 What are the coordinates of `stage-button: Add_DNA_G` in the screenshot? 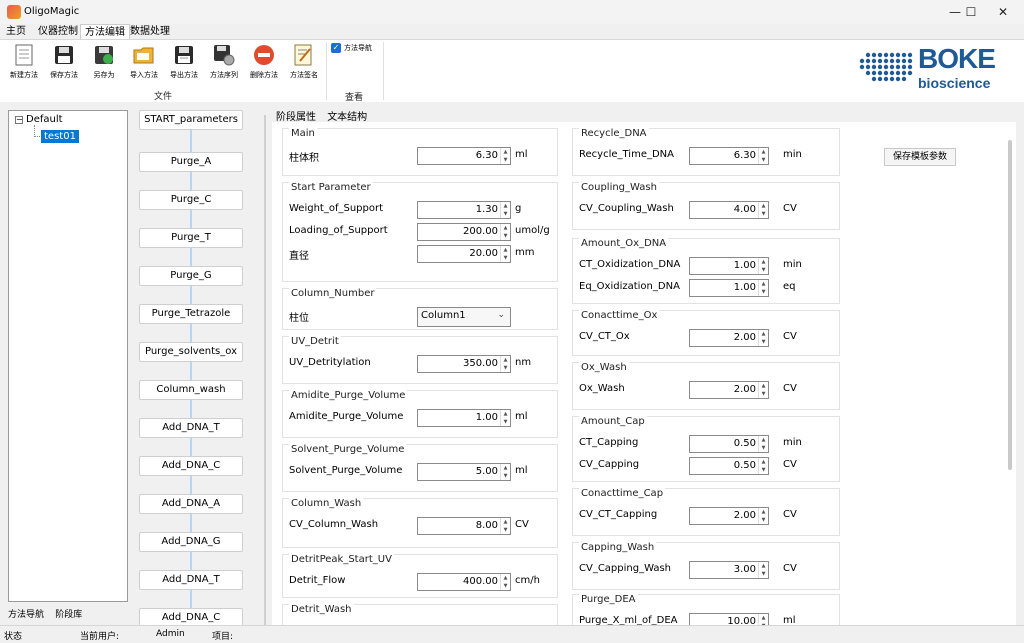 It's located at (191, 542).